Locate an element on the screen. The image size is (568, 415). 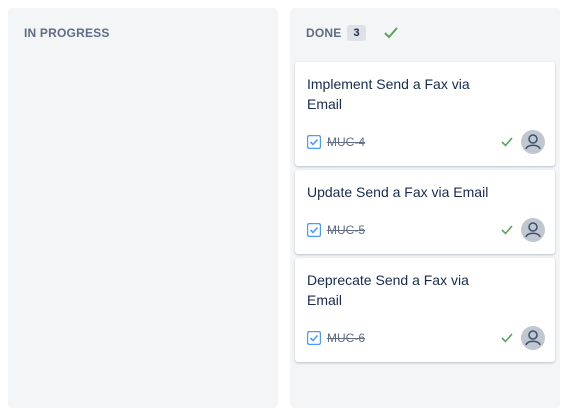
issue-count-badge: 3 is located at coordinates (356, 33).